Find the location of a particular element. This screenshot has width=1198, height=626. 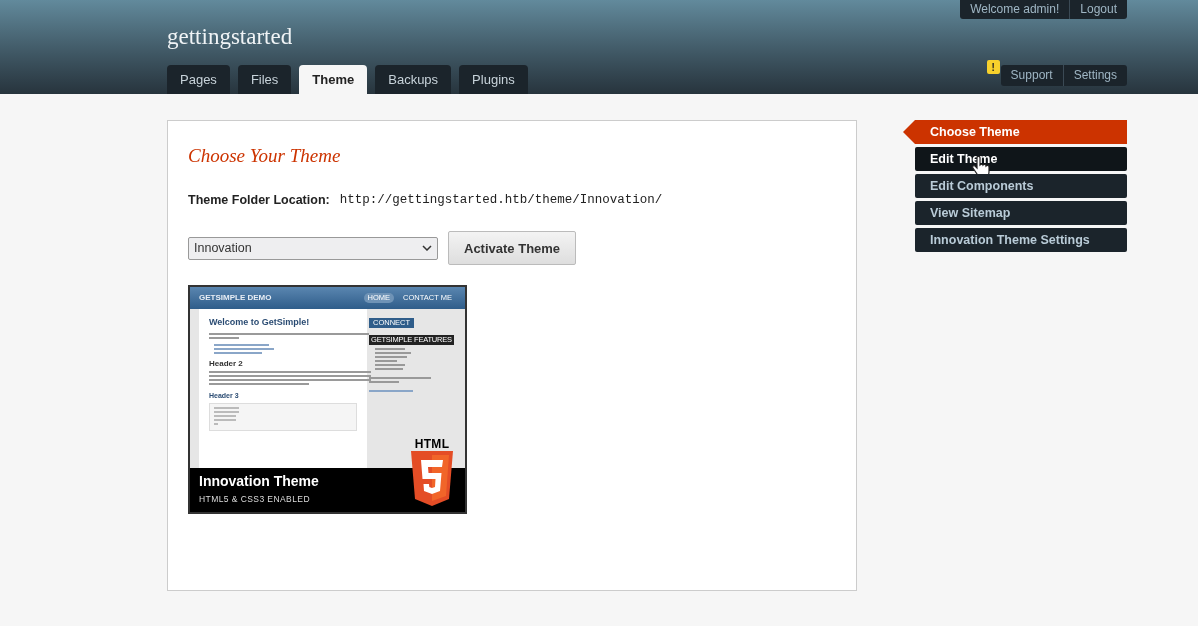

page-title: Choose Your Theme is located at coordinates (265, 156).